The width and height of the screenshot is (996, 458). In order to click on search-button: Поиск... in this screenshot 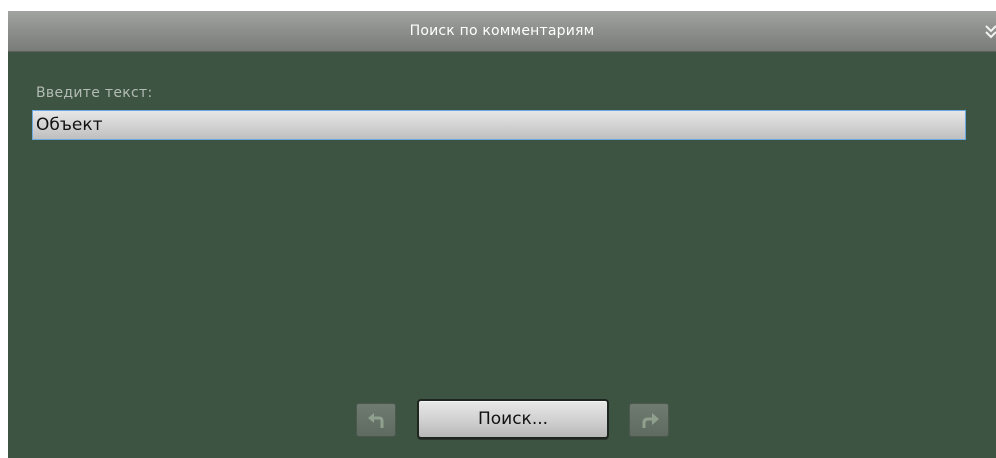, I will do `click(513, 419)`.